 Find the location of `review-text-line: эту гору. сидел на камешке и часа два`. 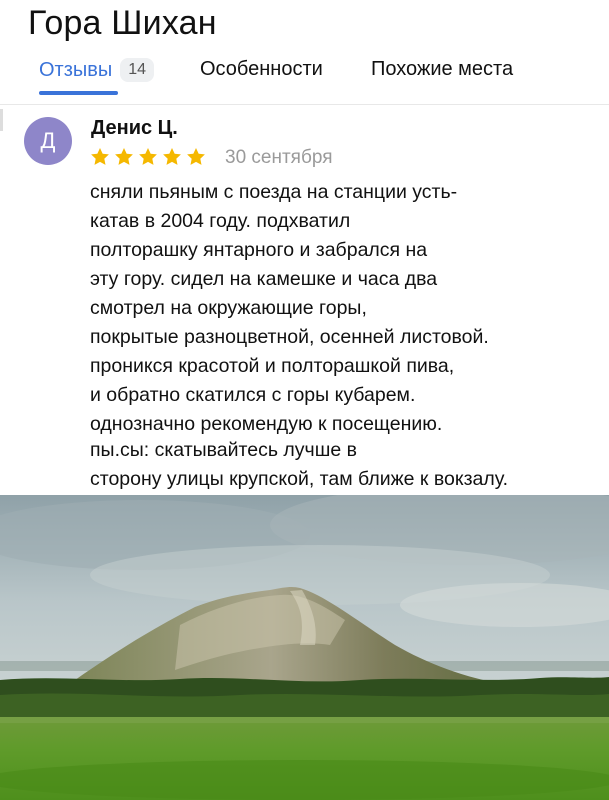

review-text-line: эту гору. сидел на камешке и часа два is located at coordinates (264, 279).